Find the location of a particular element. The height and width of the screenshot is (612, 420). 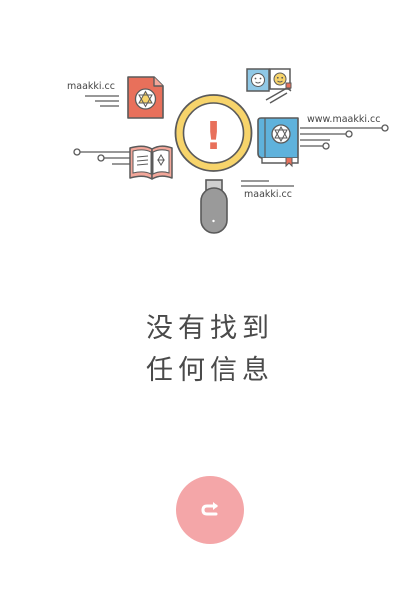

magnifier-icon: ! is located at coordinates (213, 164).